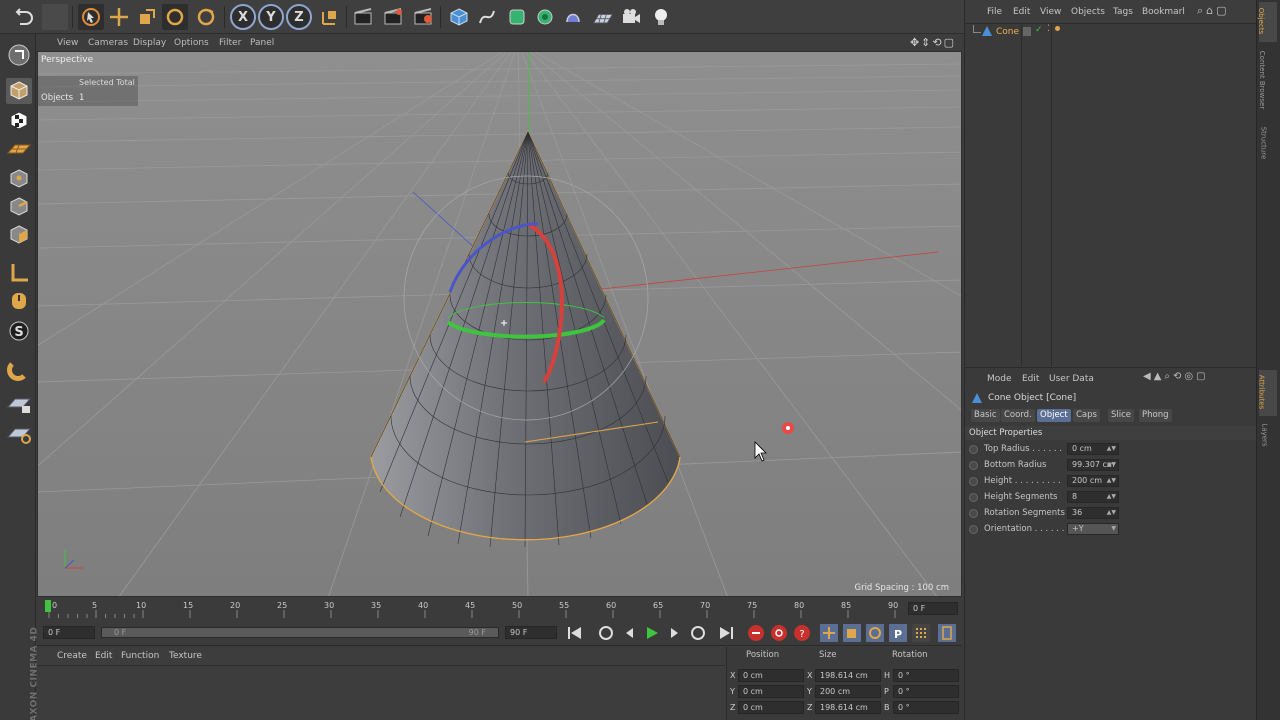 The height and width of the screenshot is (720, 1280). What do you see at coordinates (926, 707) in the screenshot?
I see `rotation-b-field: 0 °` at bounding box center [926, 707].